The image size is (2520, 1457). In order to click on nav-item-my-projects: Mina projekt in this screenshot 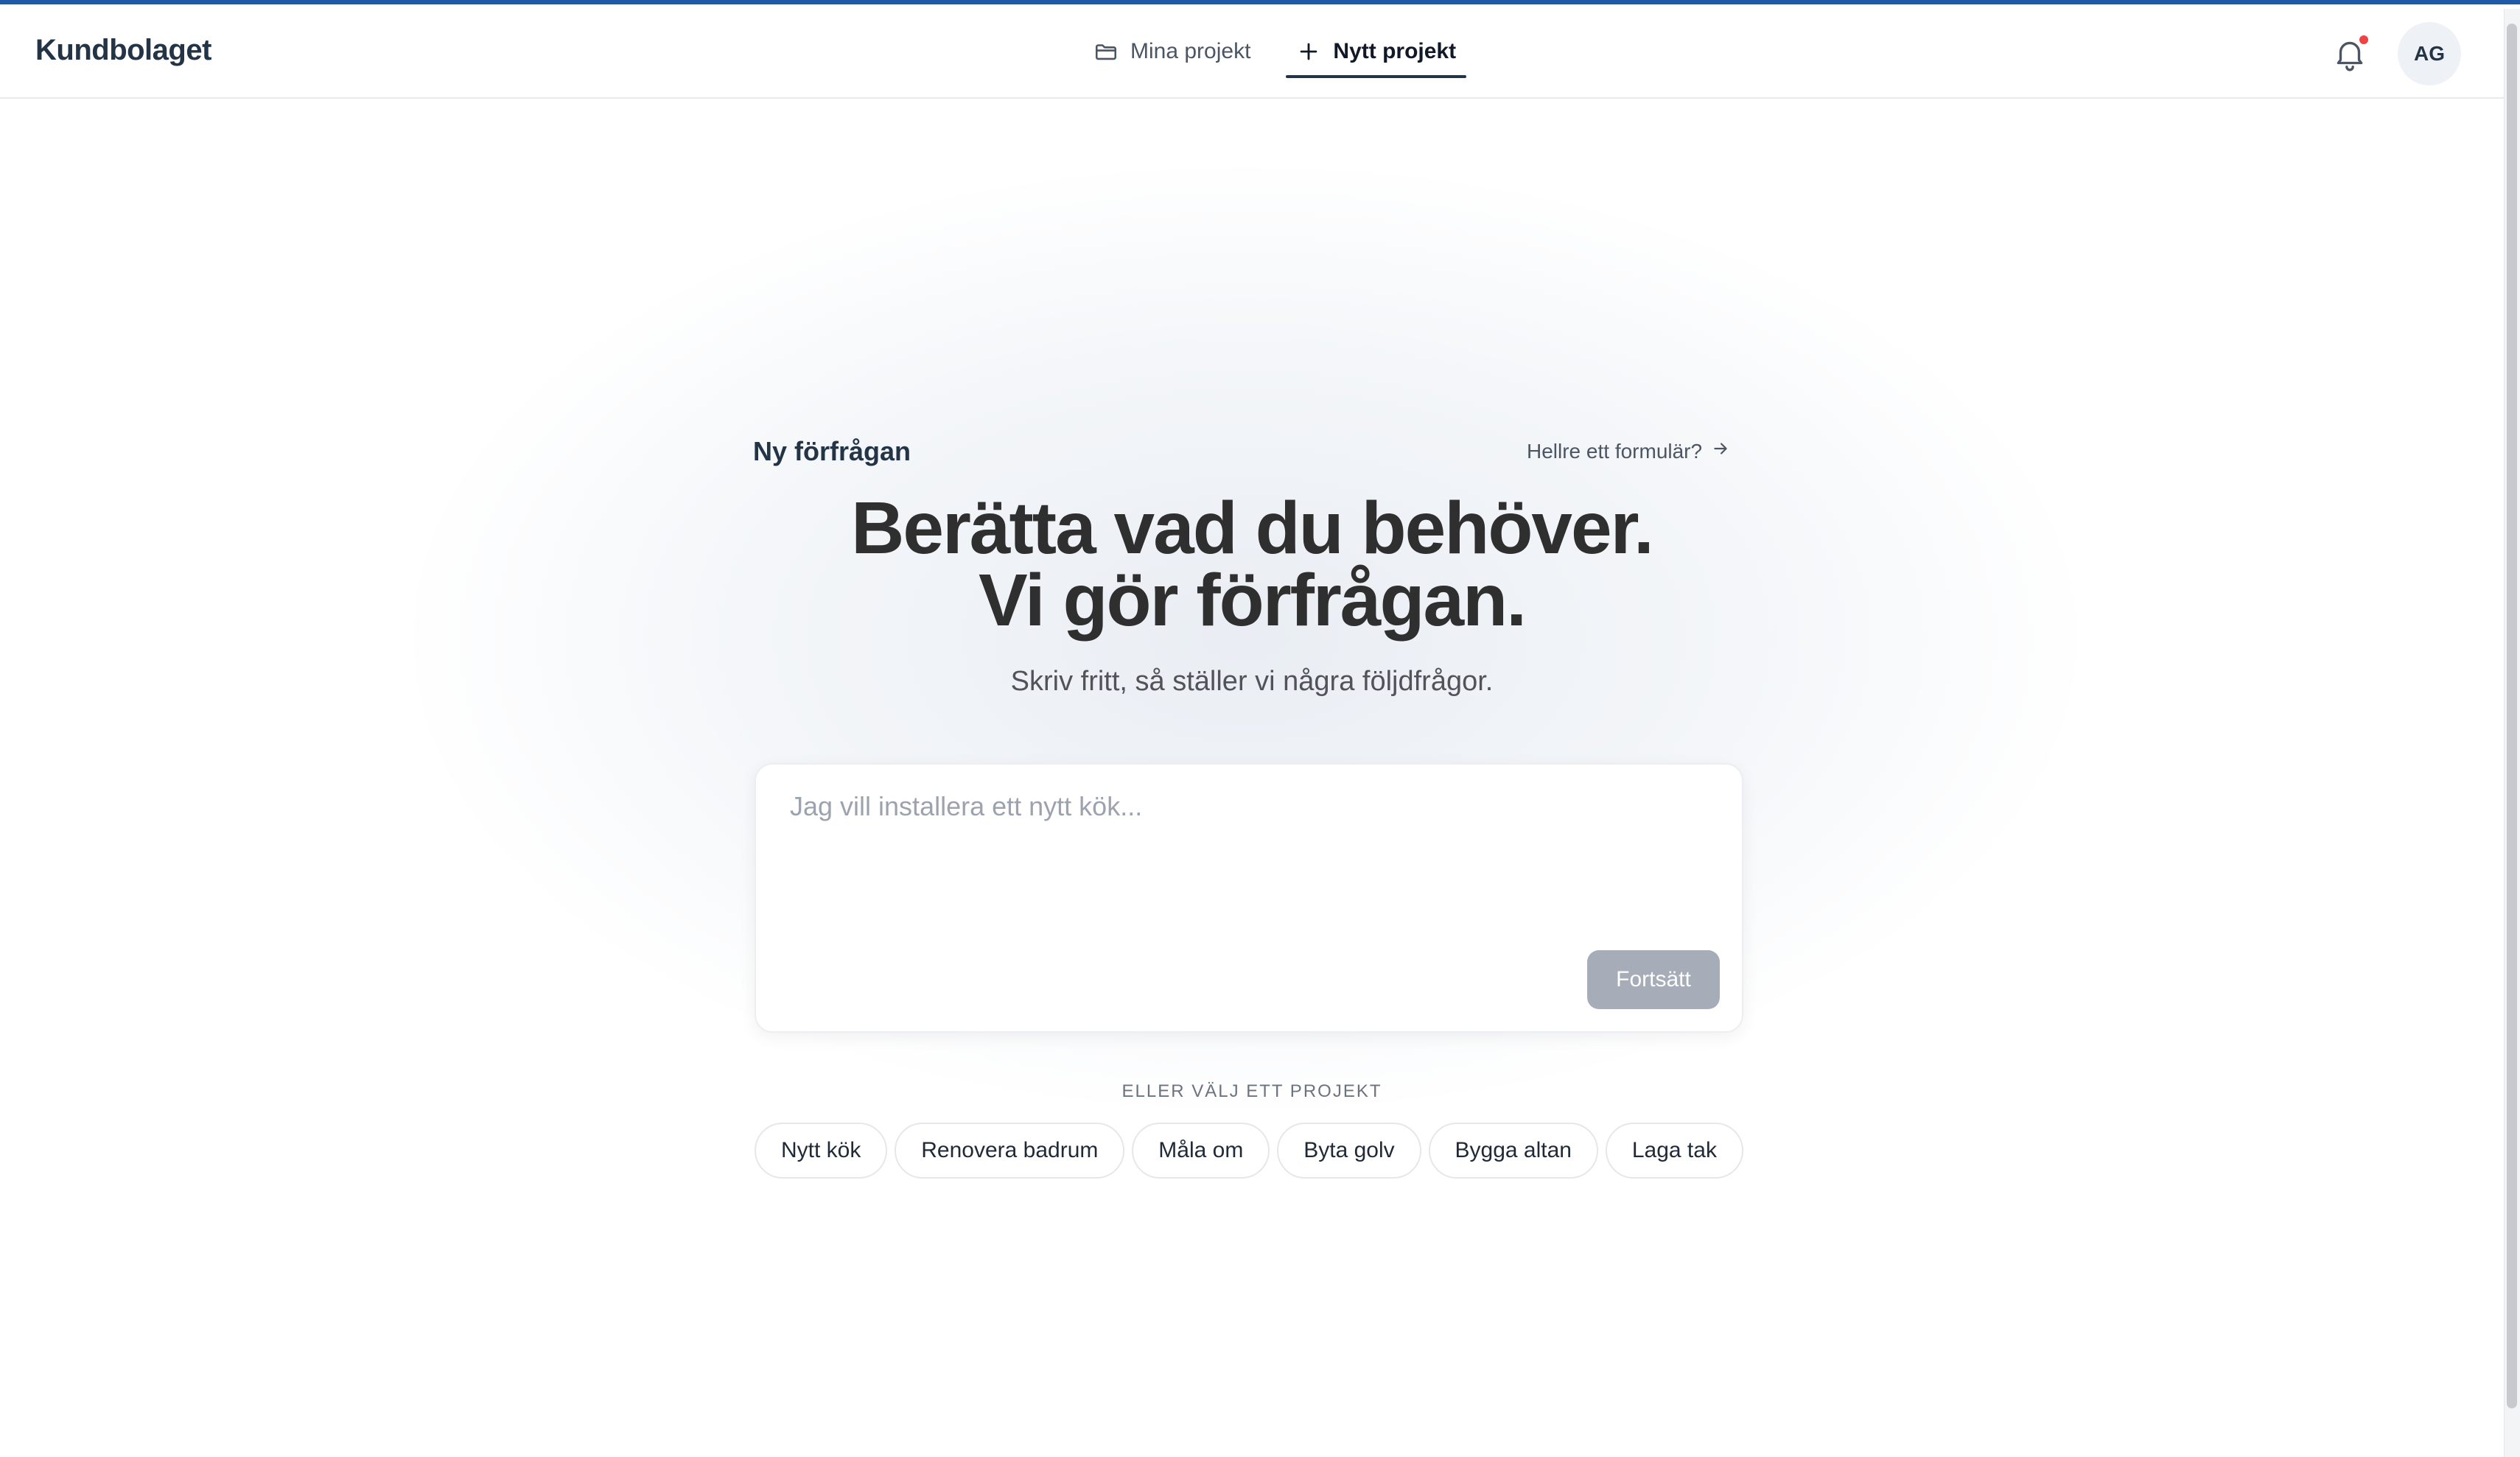, I will do `click(1172, 51)`.